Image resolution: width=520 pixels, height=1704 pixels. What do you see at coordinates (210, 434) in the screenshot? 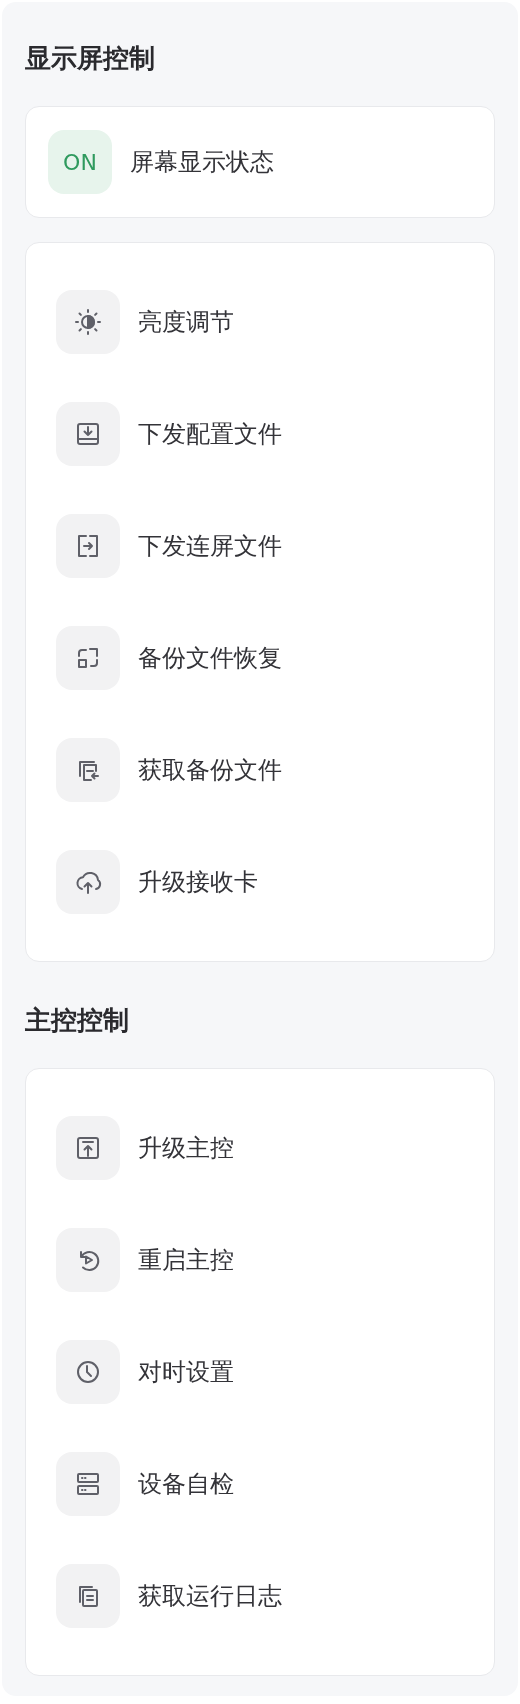
I see `menu-label: 下发配置文件` at bounding box center [210, 434].